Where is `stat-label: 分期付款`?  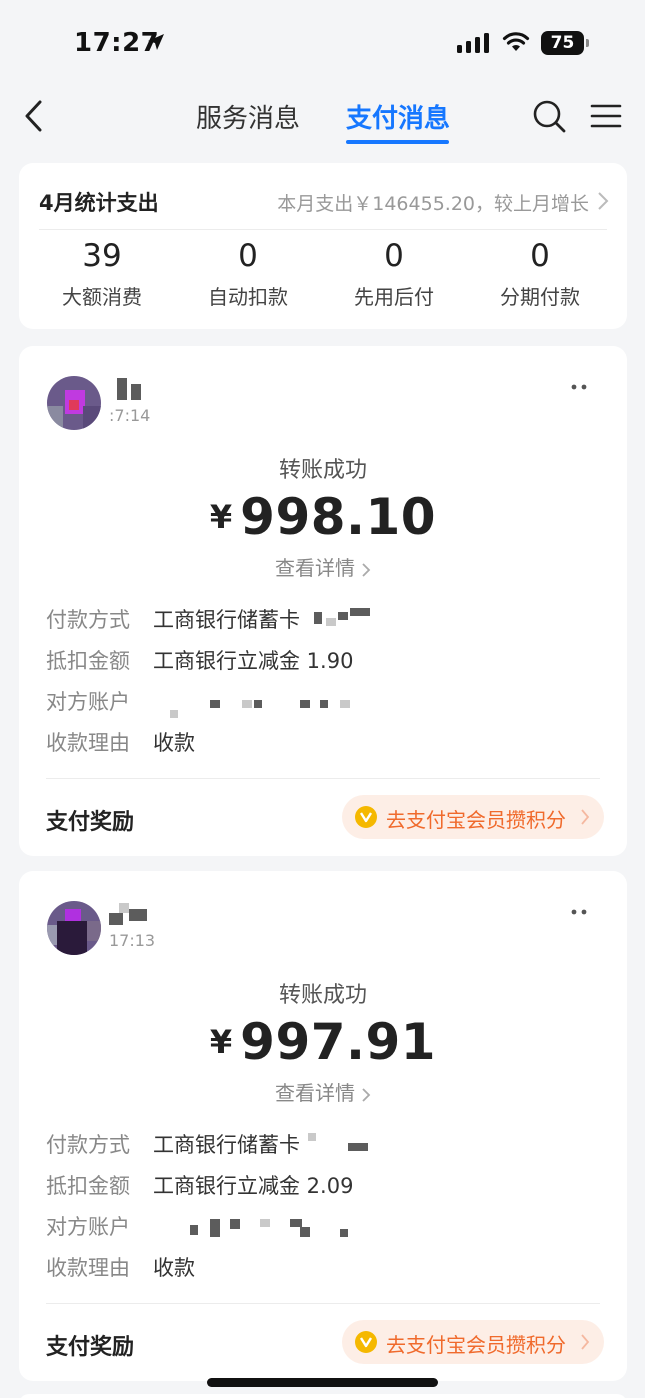
stat-label: 分期付款 is located at coordinates (540, 297).